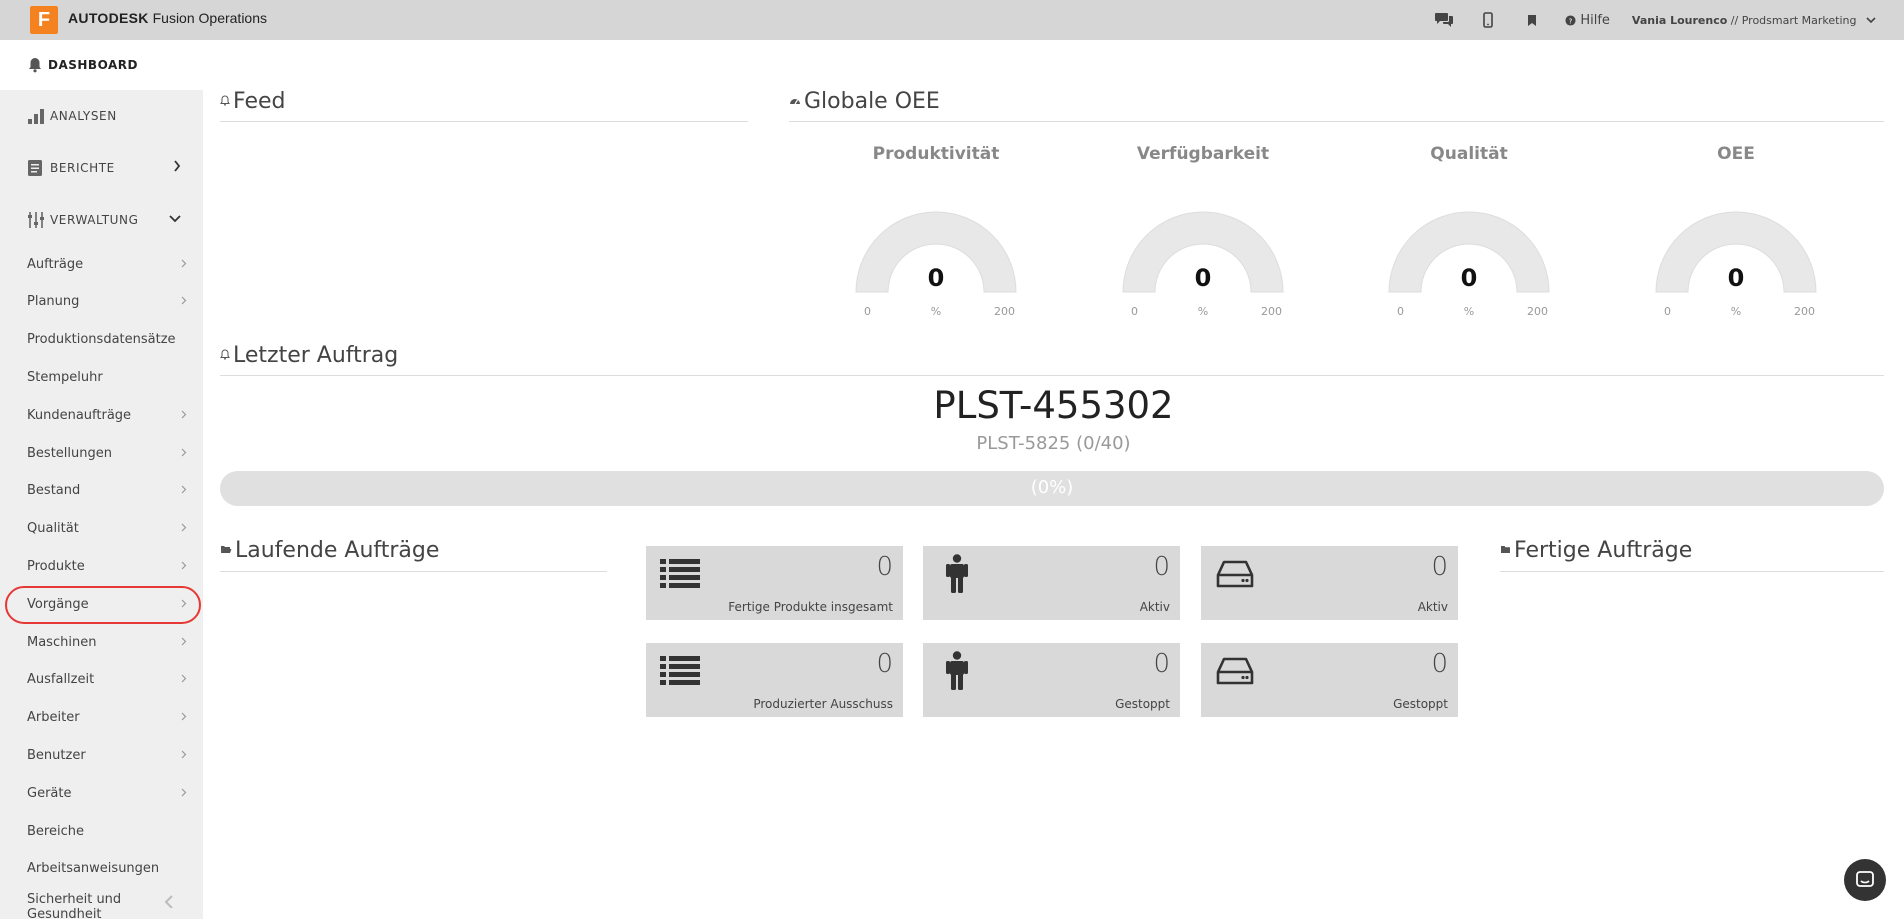 Image resolution: width=1904 pixels, height=922 pixels. Describe the element at coordinates (936, 234) in the screenshot. I see `gauge-1: Produktivität 0 0% 200` at that location.